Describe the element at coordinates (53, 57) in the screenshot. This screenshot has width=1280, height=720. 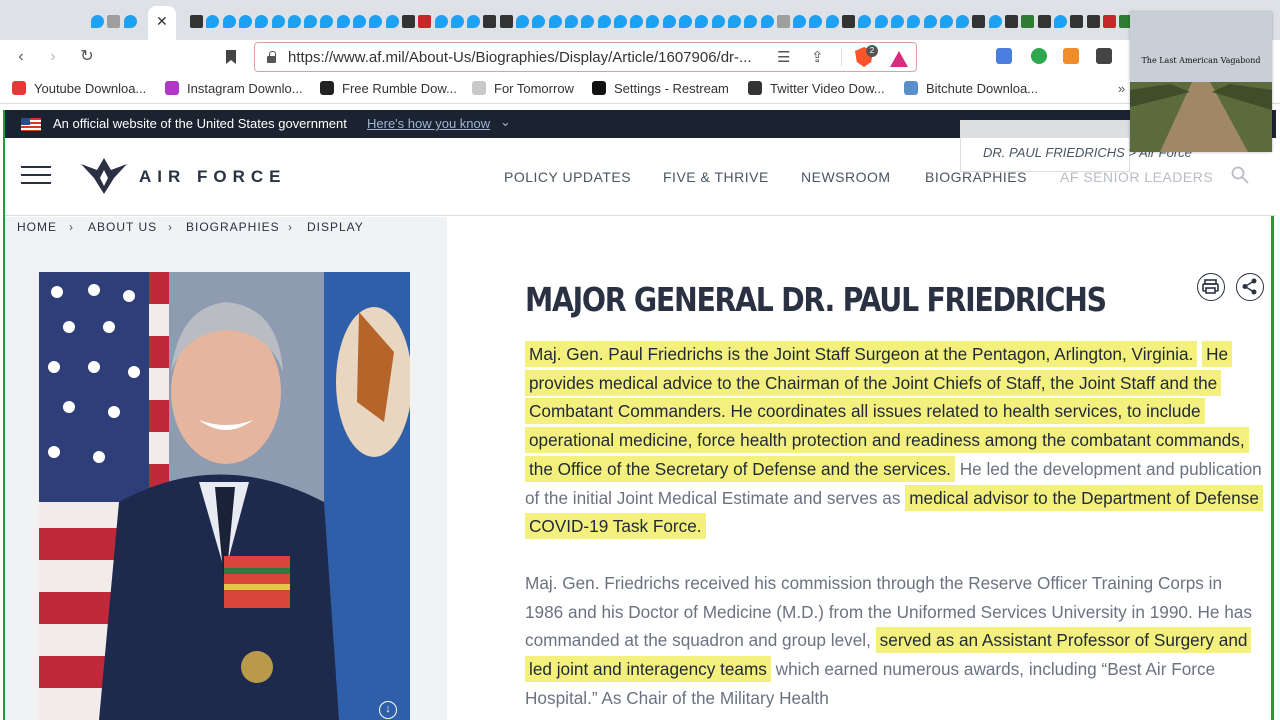
I see `forward-icon: ›` at that location.